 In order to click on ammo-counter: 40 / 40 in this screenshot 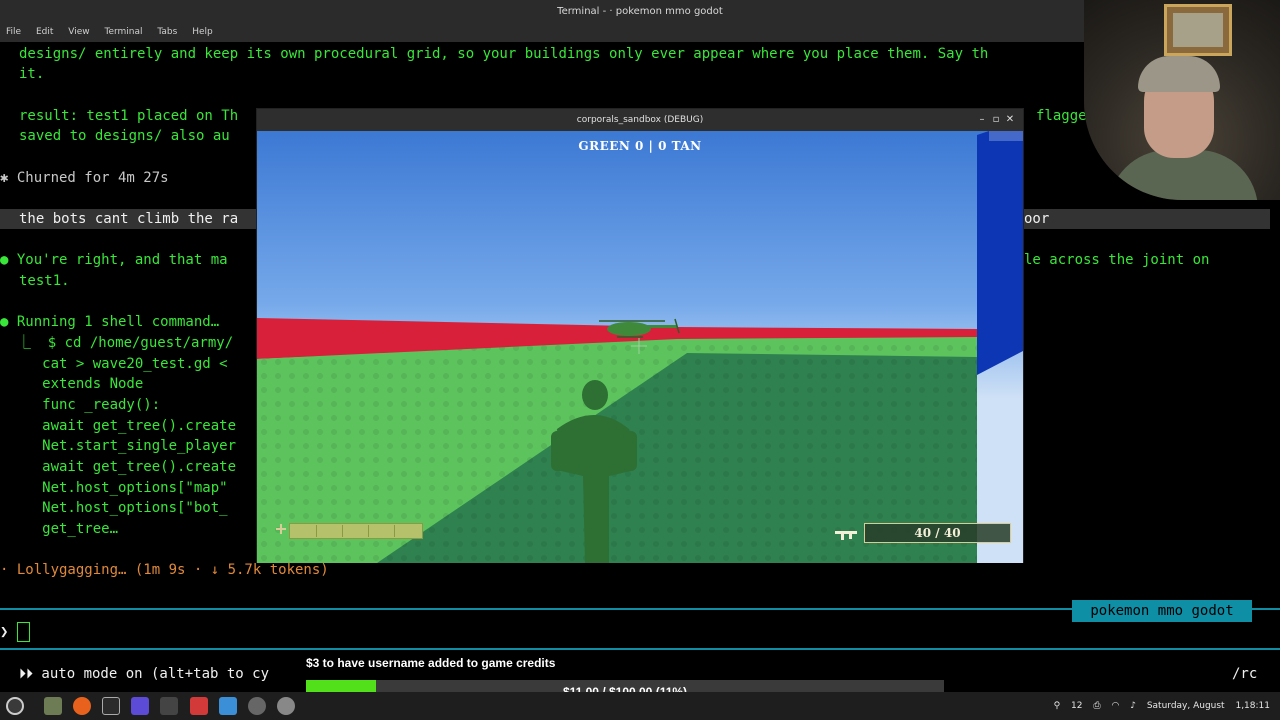, I will do `click(937, 533)`.